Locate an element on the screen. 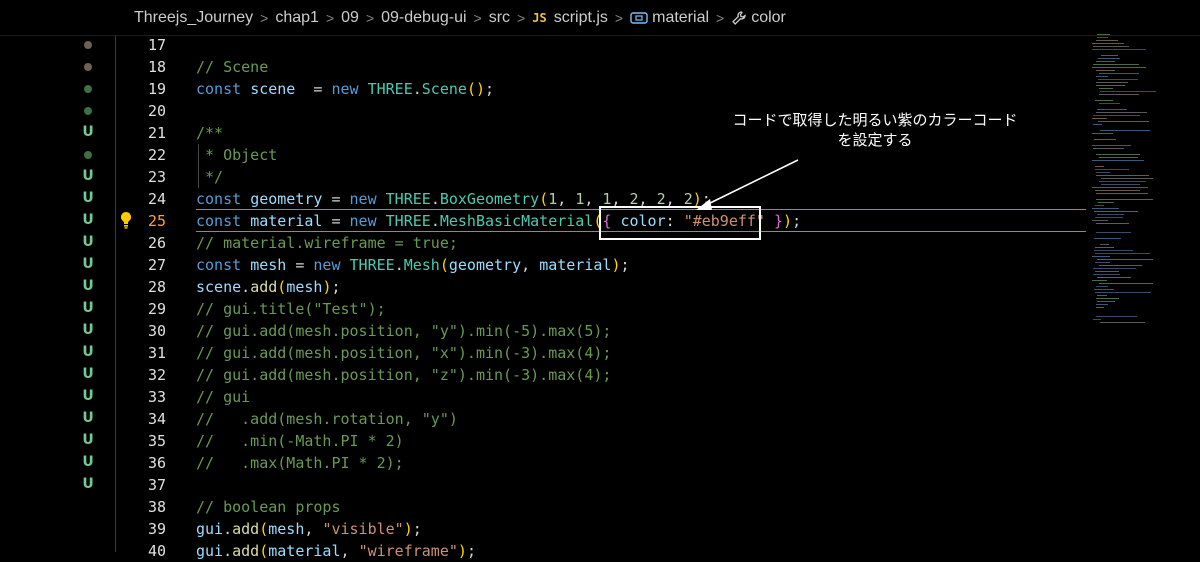 This screenshot has height=562, width=1200. line-number: 17 is located at coordinates (141, 45).